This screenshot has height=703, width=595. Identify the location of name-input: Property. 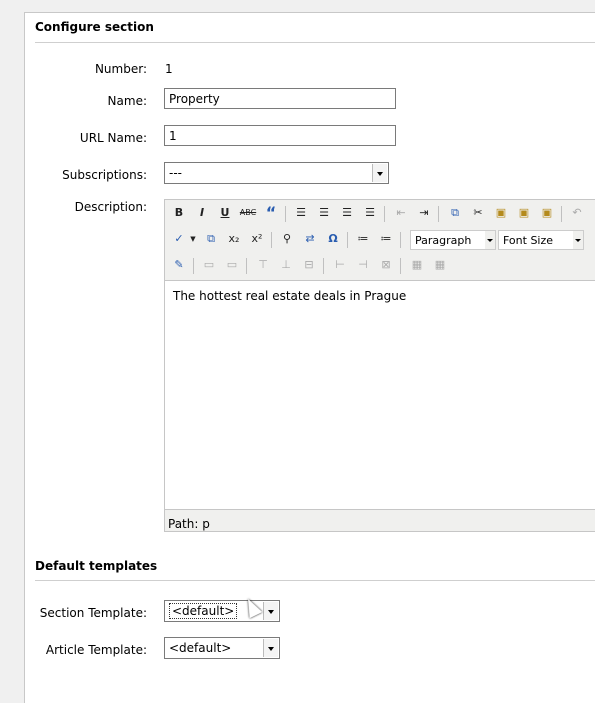
(280, 98).